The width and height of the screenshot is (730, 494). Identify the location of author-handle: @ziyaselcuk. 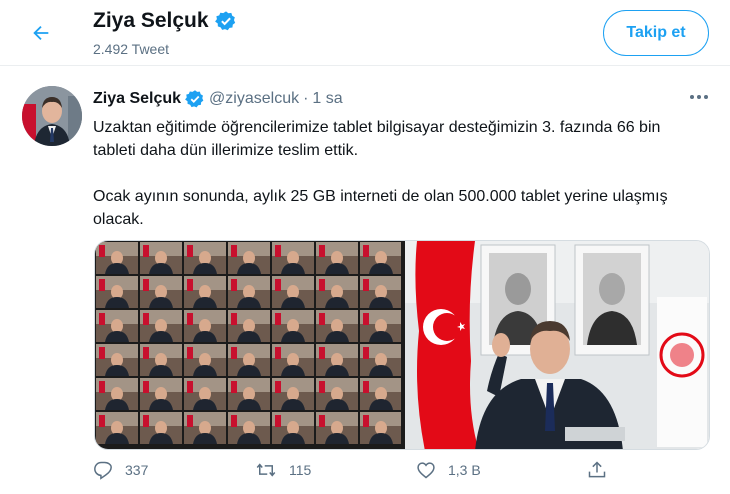
(254, 99).